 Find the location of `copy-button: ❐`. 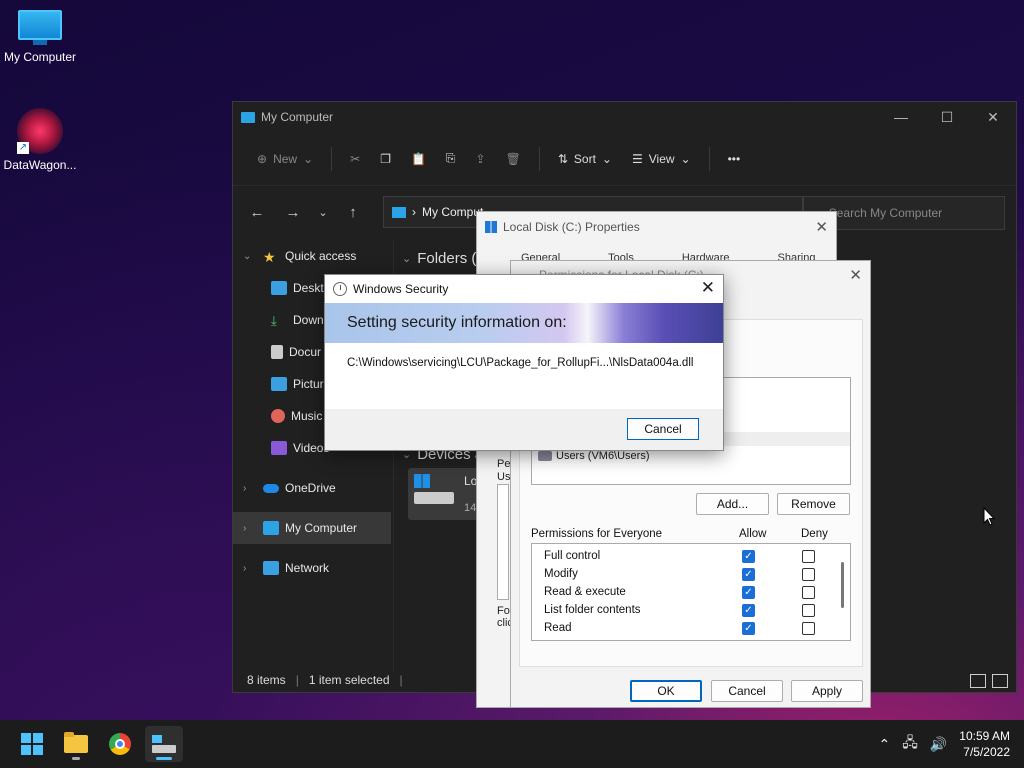

copy-button: ❐ is located at coordinates (385, 159).